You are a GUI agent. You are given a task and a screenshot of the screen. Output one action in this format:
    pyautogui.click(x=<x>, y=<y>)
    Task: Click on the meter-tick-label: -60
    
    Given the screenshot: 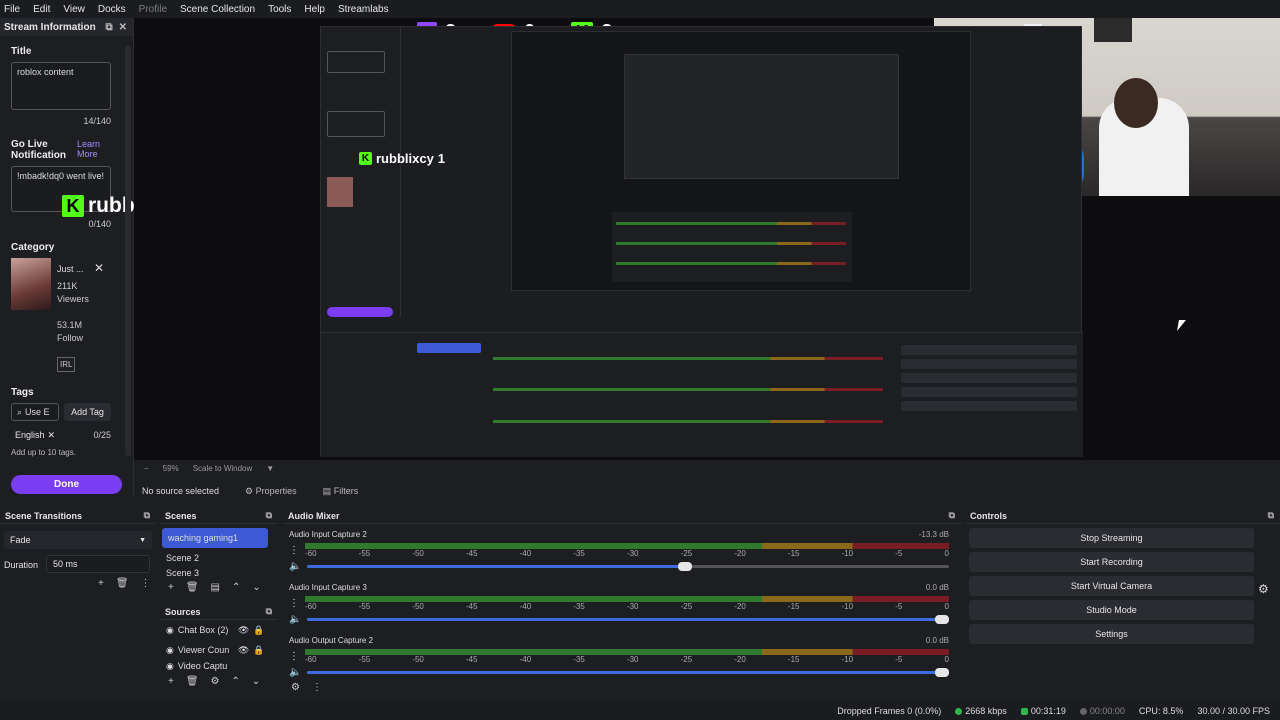 What is the action you would take?
    pyautogui.click(x=311, y=553)
    